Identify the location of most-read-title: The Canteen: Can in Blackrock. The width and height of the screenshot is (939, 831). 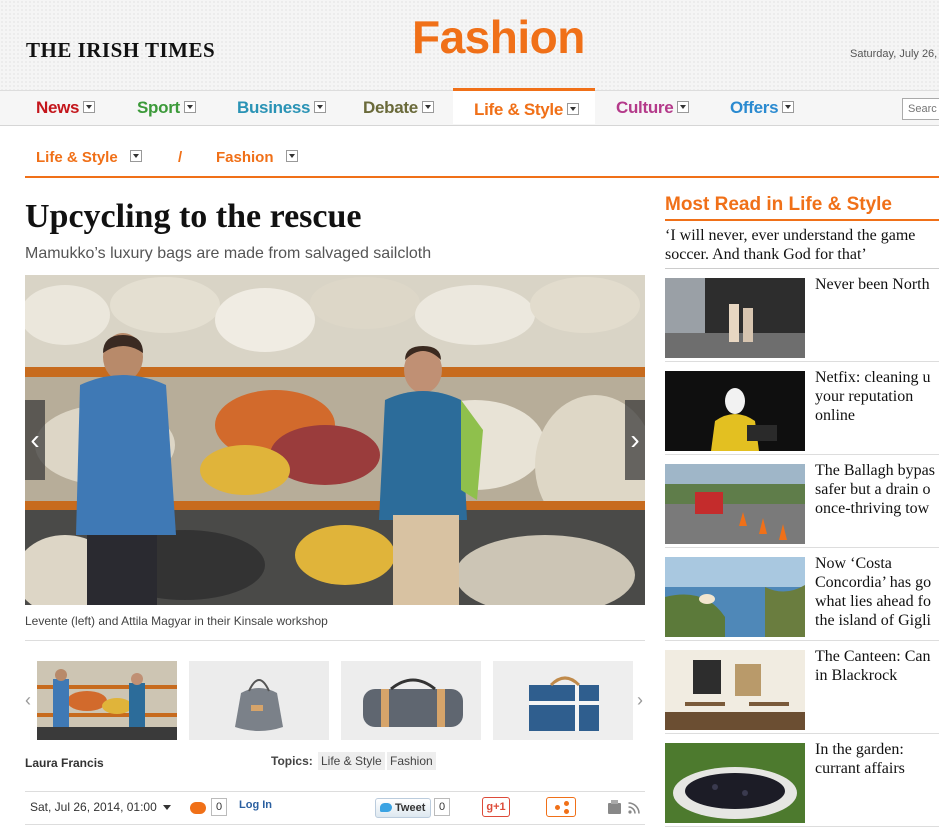
(873, 666).